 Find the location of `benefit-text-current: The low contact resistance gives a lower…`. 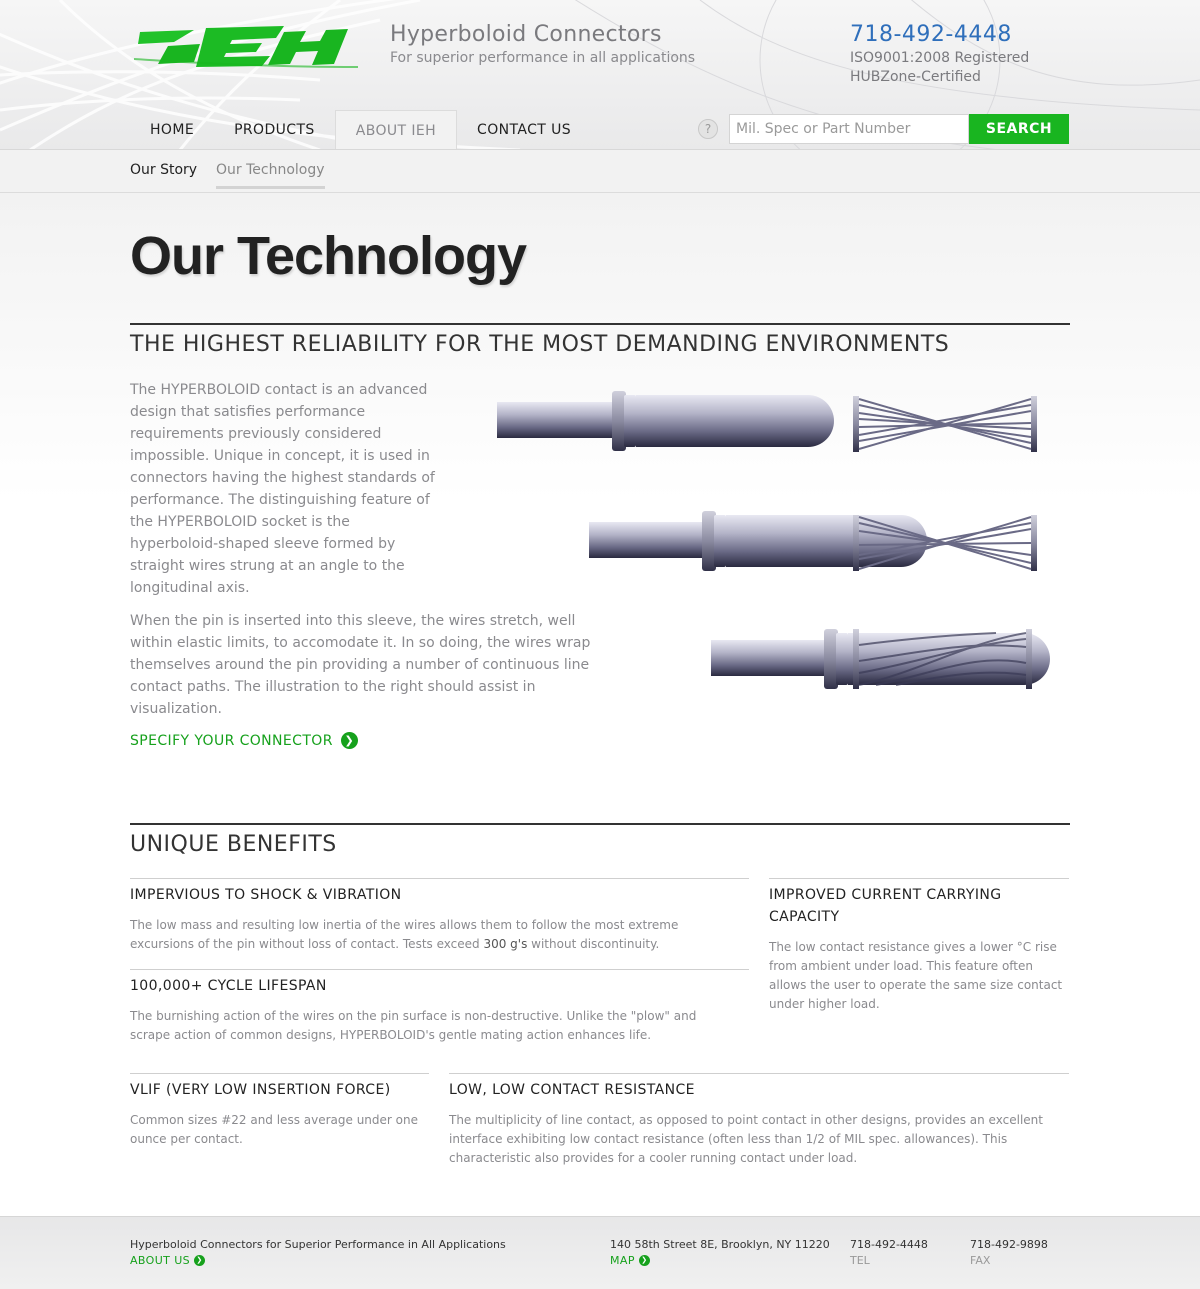

benefit-text-current: The low contact resistance gives a lower… is located at coordinates (916, 975).